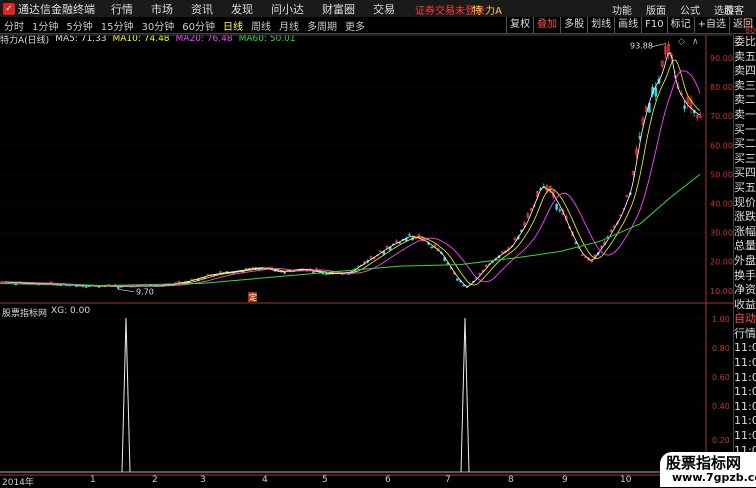 The height and width of the screenshot is (488, 756). Describe the element at coordinates (93, 480) in the screenshot. I see `time-axis-month-1: 1` at that location.